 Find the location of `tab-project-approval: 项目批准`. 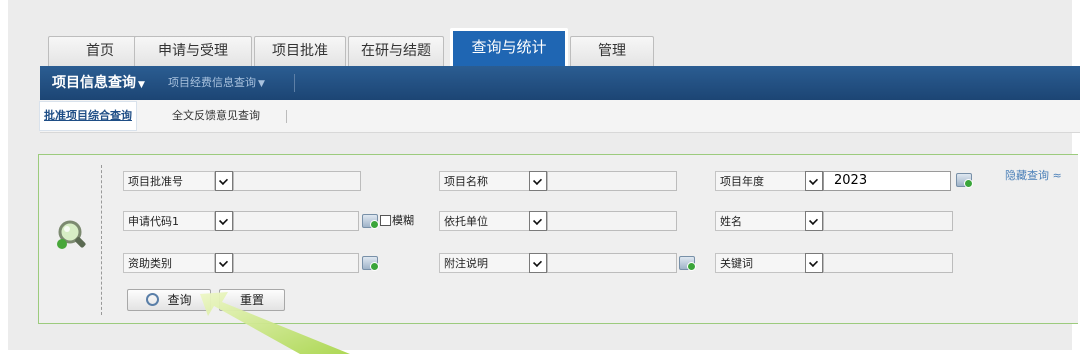

tab-project-approval: 项目批准 is located at coordinates (300, 51).